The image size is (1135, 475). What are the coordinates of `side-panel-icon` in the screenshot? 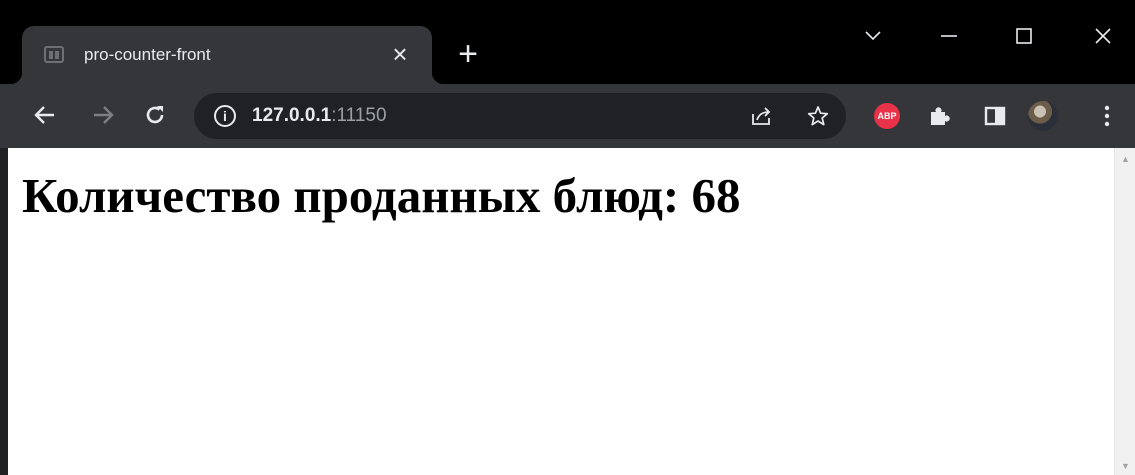 It's located at (995, 116).